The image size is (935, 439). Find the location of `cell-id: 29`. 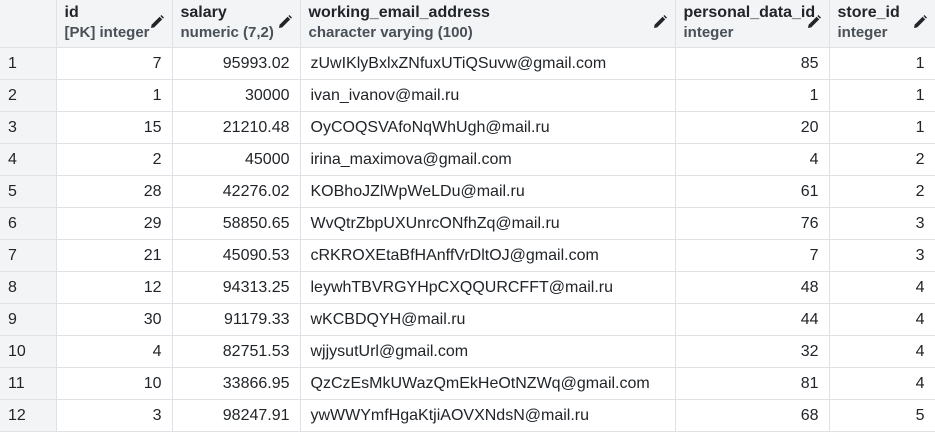

cell-id: 29 is located at coordinates (114, 223).